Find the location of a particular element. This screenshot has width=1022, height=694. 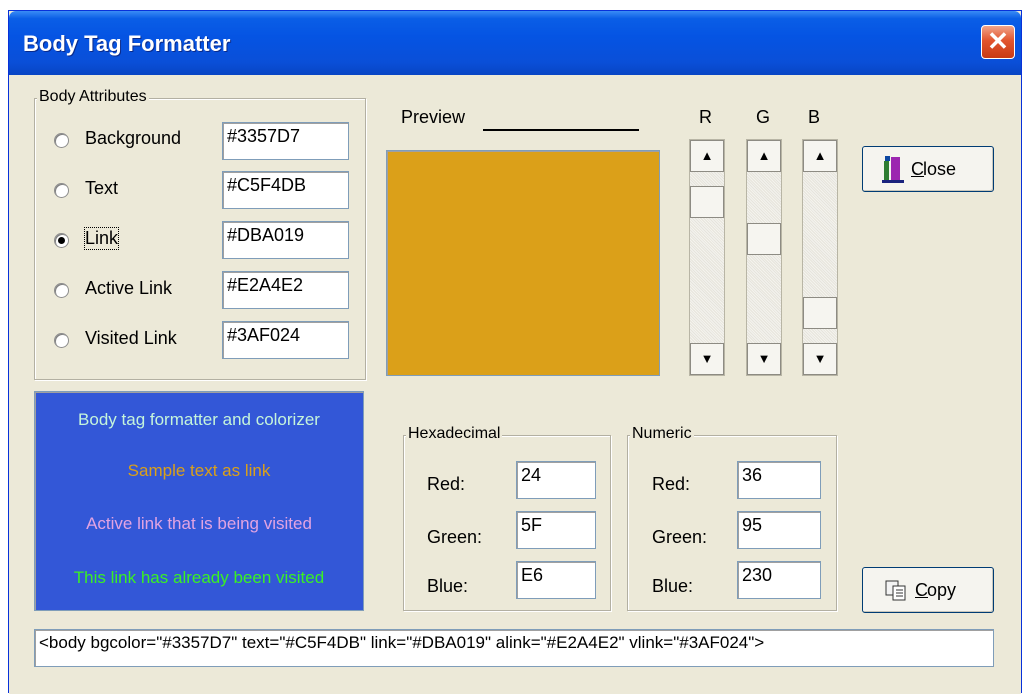

sample-link-text: Sample text as link is located at coordinates (199, 470).